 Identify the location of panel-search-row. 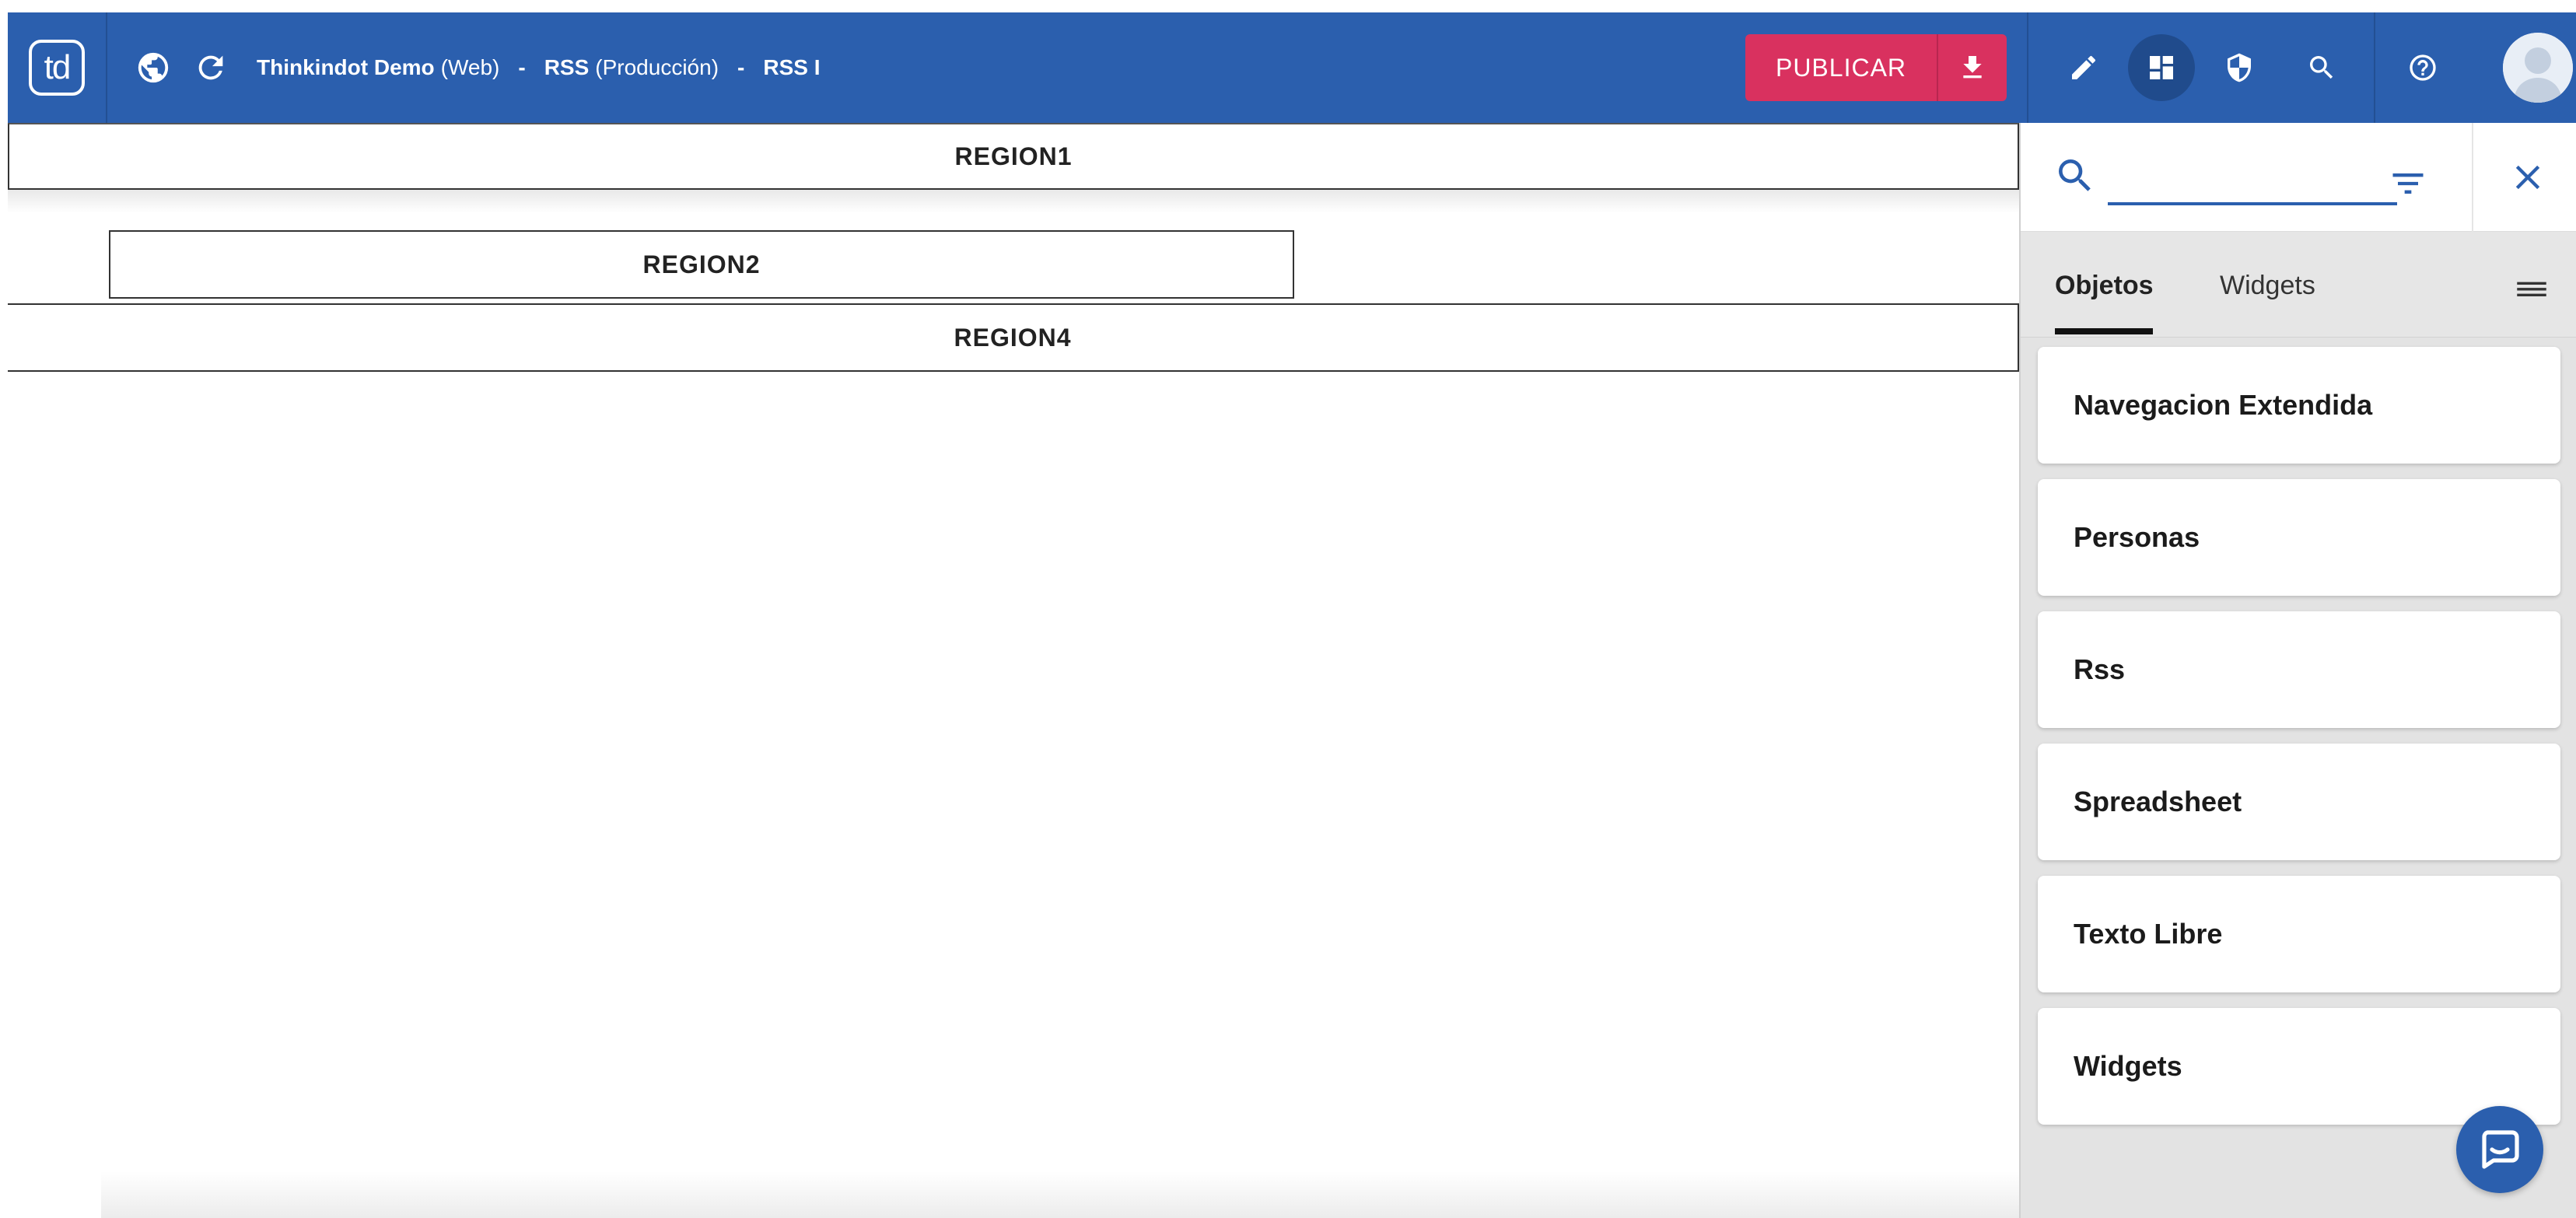
(2298, 177).